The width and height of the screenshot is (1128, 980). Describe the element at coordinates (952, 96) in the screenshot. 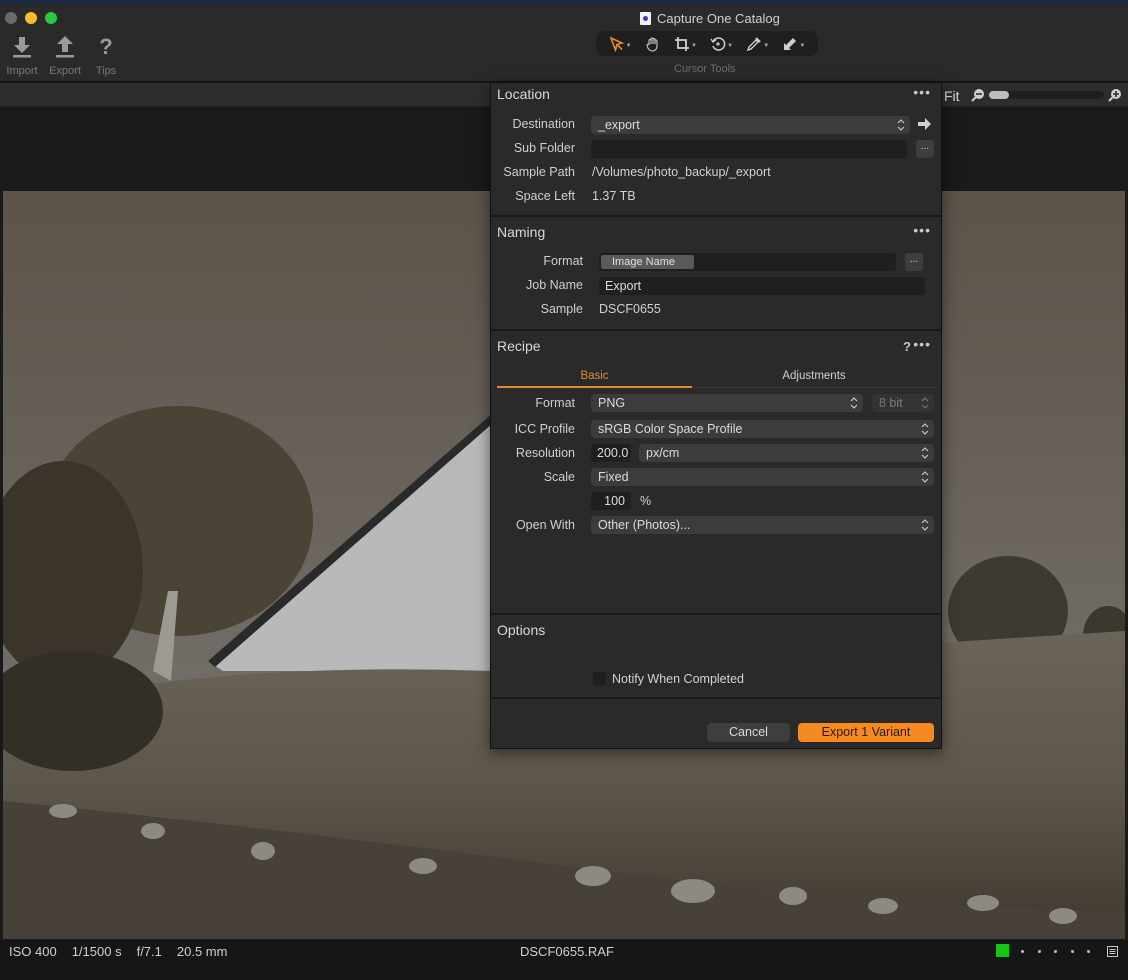

I see `zoom-fit-label: Fit` at that location.